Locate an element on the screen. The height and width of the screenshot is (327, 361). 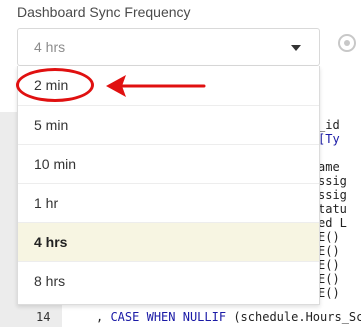
option-label: 10 min is located at coordinates (55, 164).